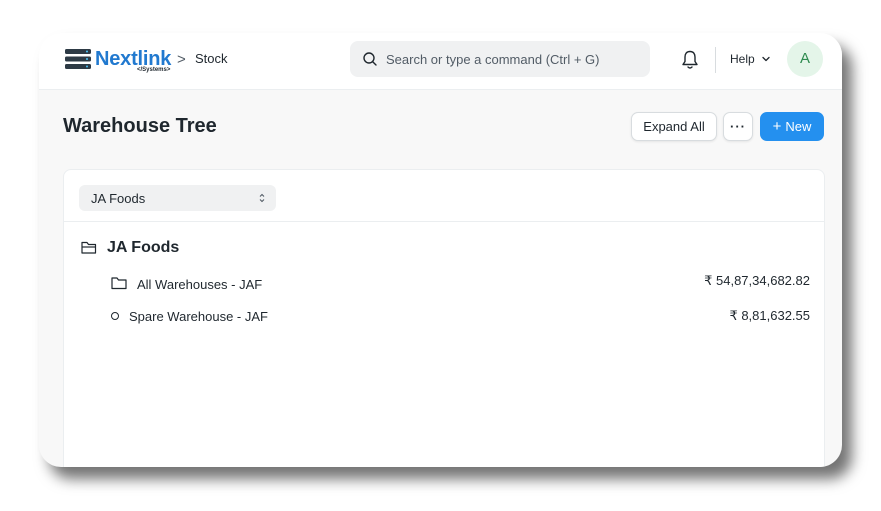 This screenshot has width=881, height=511. I want to click on new-button-label: New, so click(798, 126).